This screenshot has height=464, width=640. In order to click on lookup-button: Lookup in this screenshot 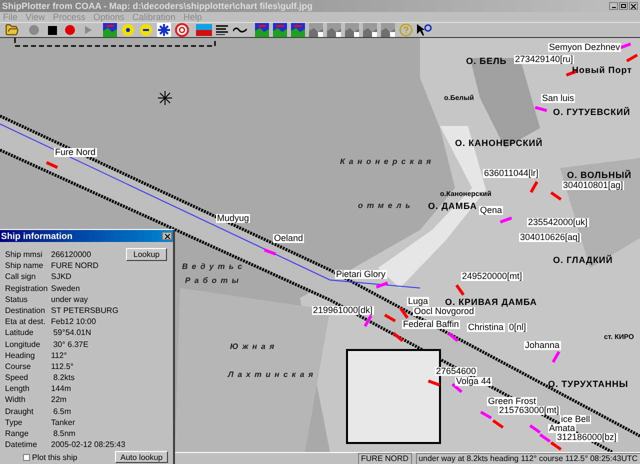, I will do `click(146, 254)`.